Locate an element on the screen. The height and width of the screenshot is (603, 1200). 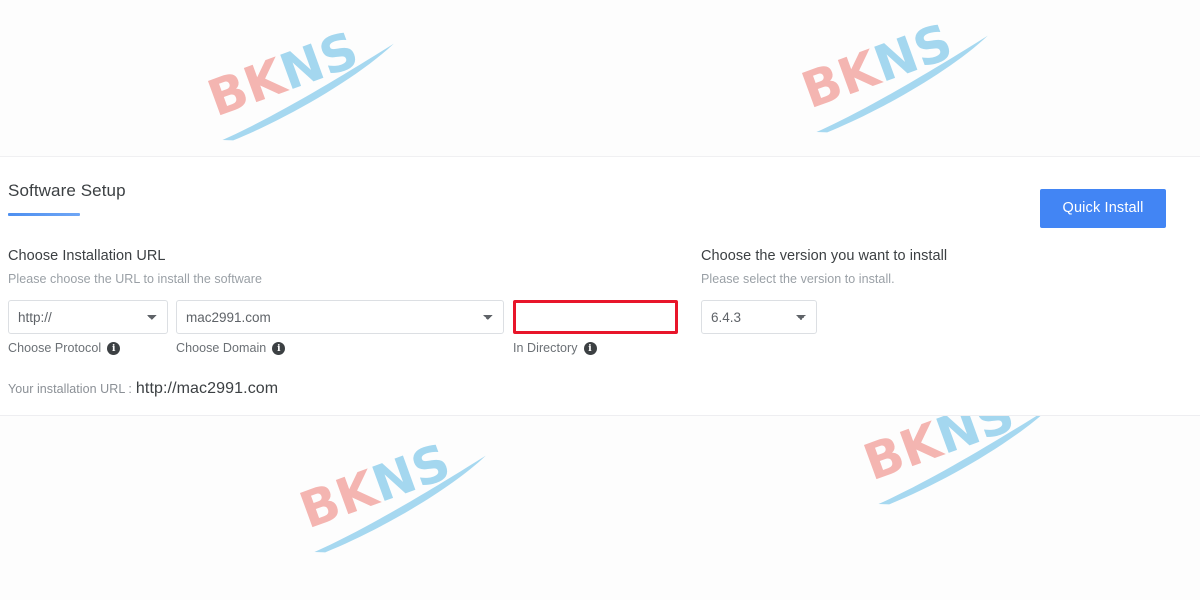
domain-field: mac2991.com Choose Domain i is located at coordinates (340, 327).